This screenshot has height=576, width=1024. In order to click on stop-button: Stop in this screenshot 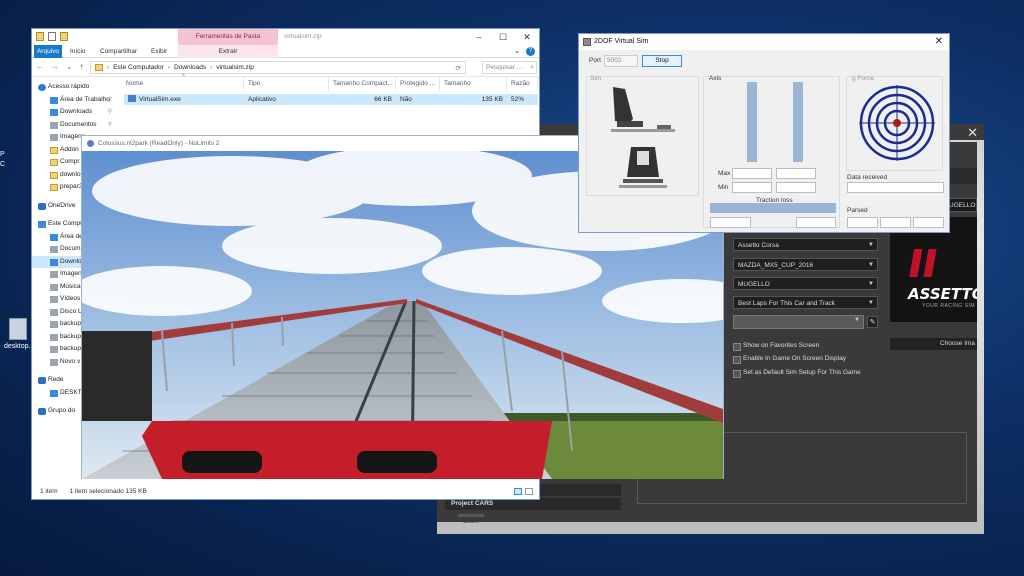, I will do `click(662, 61)`.